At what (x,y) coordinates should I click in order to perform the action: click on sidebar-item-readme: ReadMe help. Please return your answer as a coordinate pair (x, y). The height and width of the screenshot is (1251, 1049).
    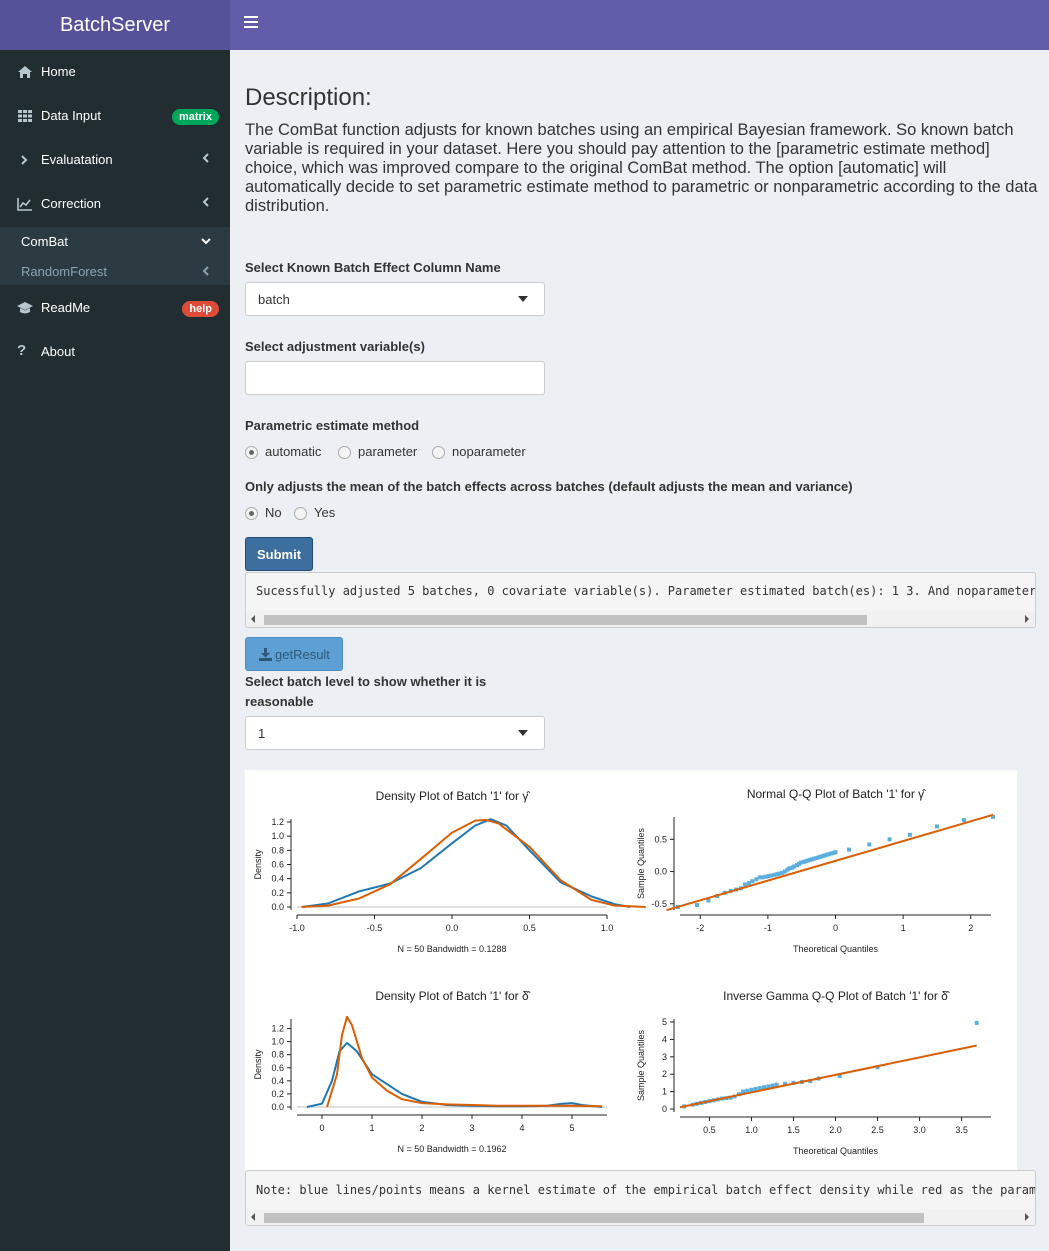
    Looking at the image, I should click on (115, 308).